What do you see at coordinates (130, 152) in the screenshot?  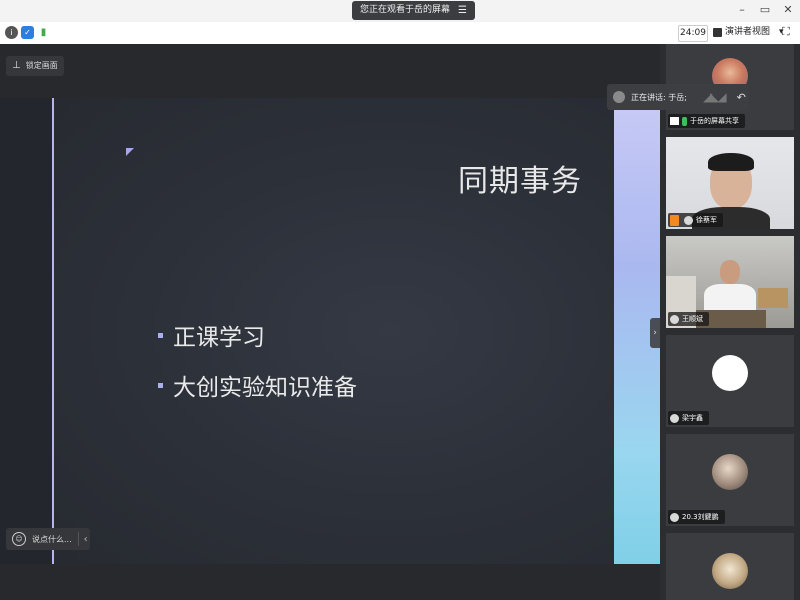 I see `triangle-decoration-icon` at bounding box center [130, 152].